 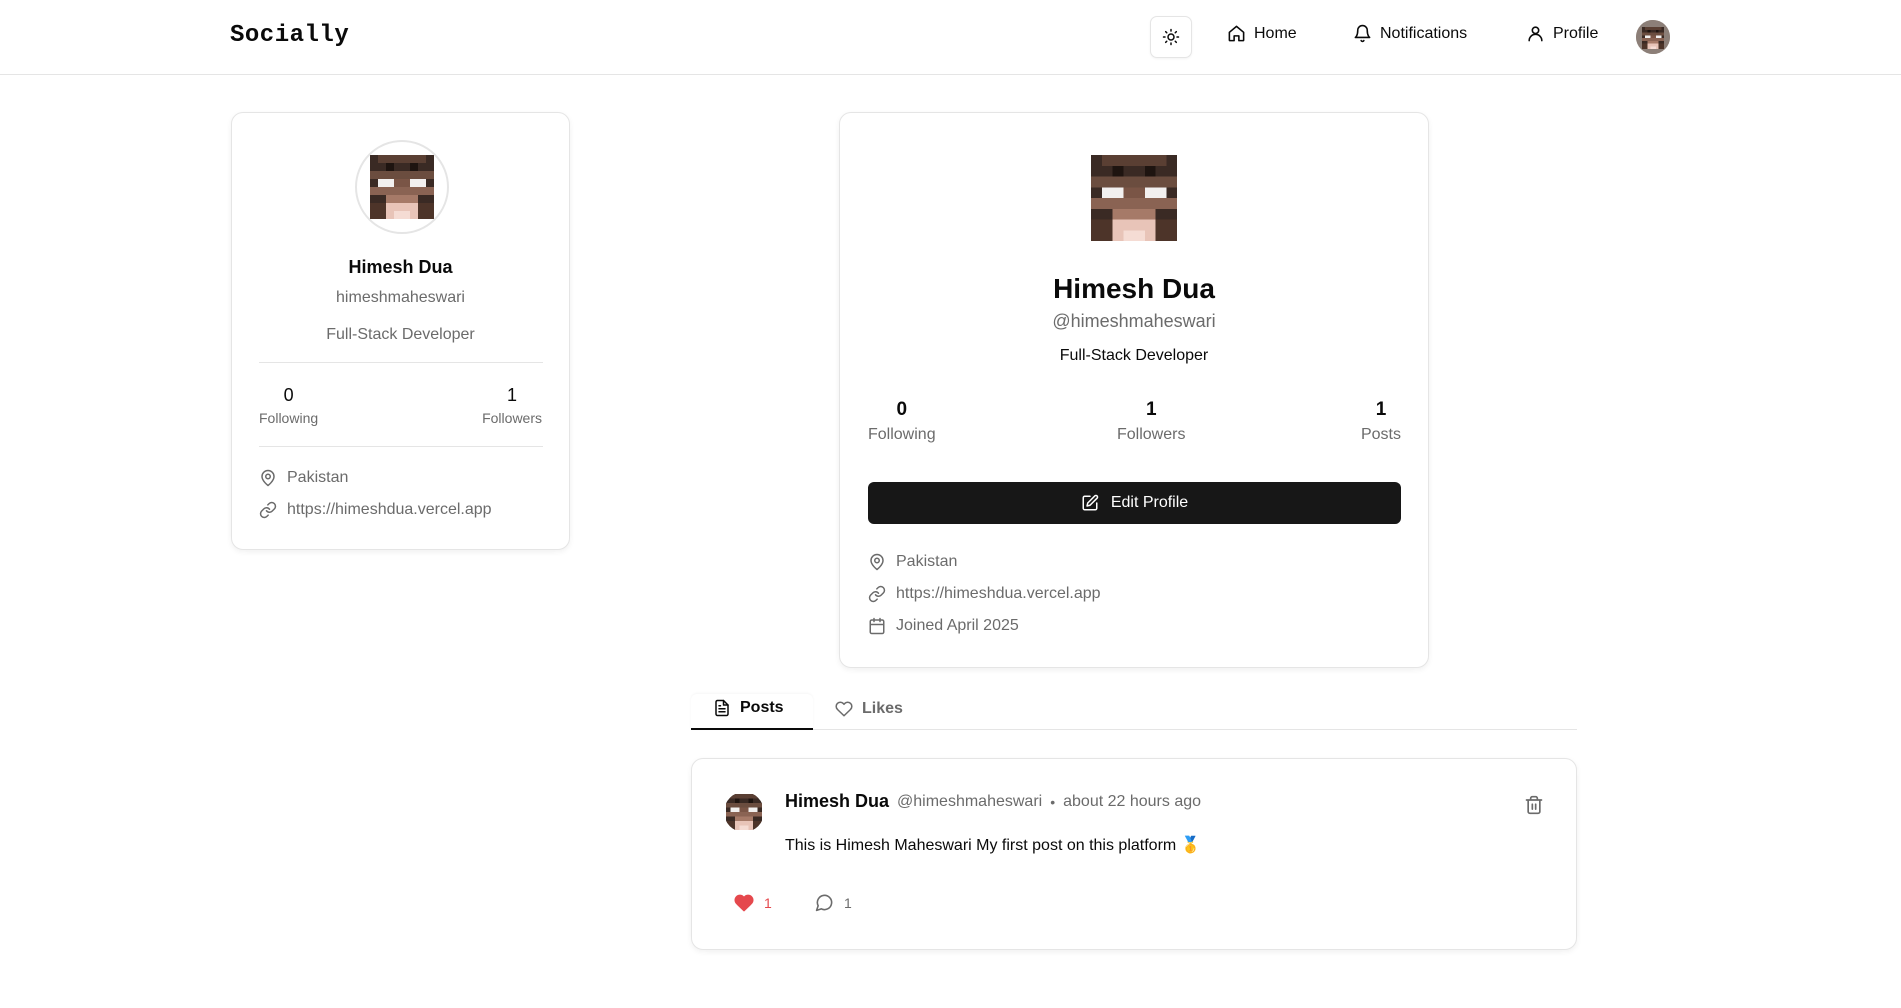 I want to click on tab-likes-label: Likes, so click(x=882, y=708).